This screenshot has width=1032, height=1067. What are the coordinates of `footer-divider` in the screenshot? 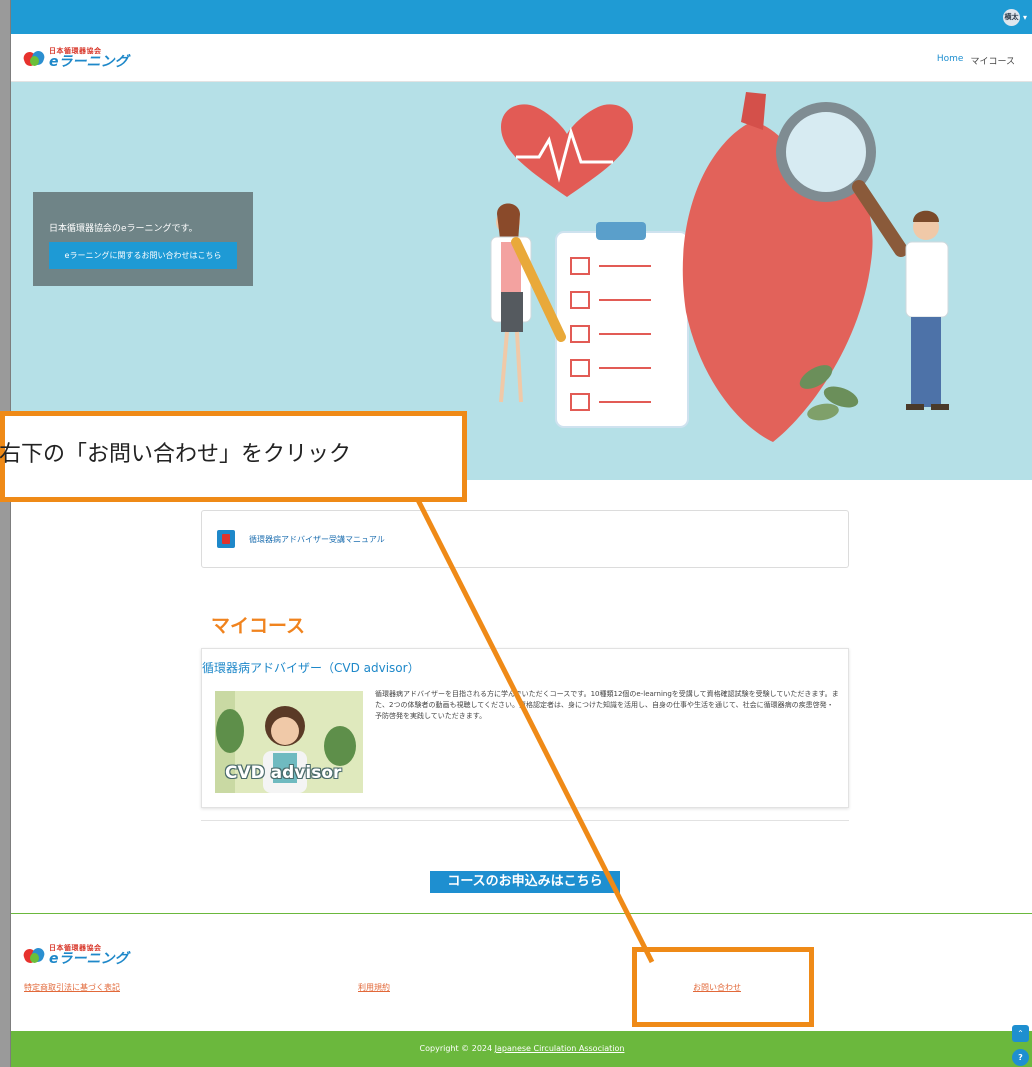 It's located at (521, 913).